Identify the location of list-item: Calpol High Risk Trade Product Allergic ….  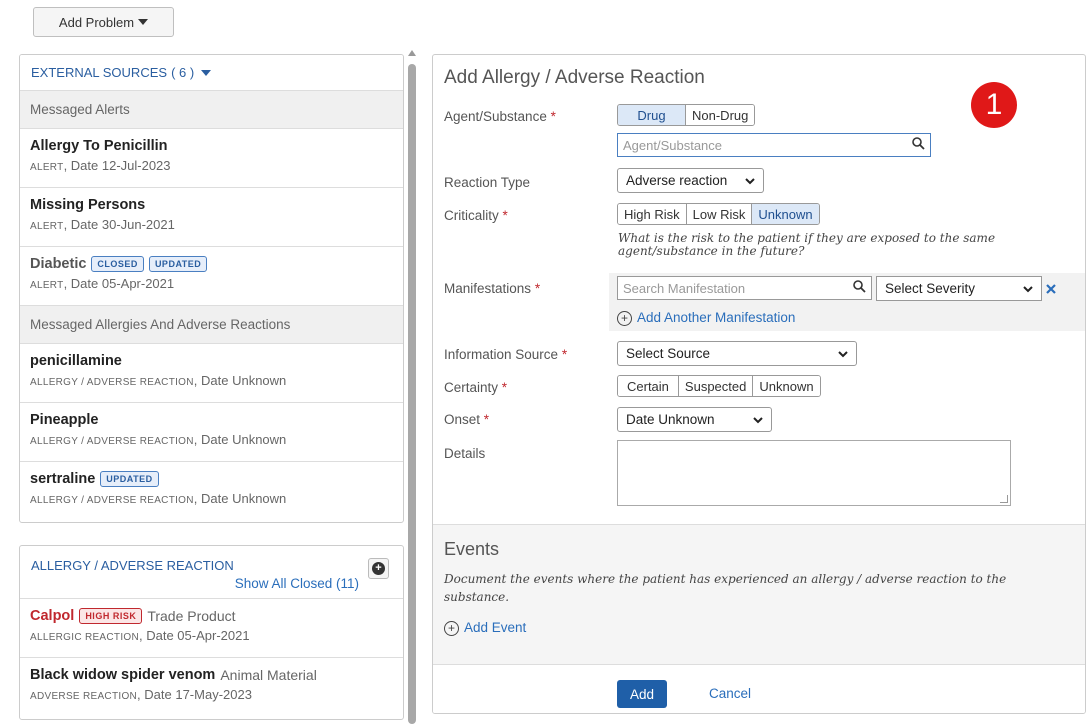
(211, 628).